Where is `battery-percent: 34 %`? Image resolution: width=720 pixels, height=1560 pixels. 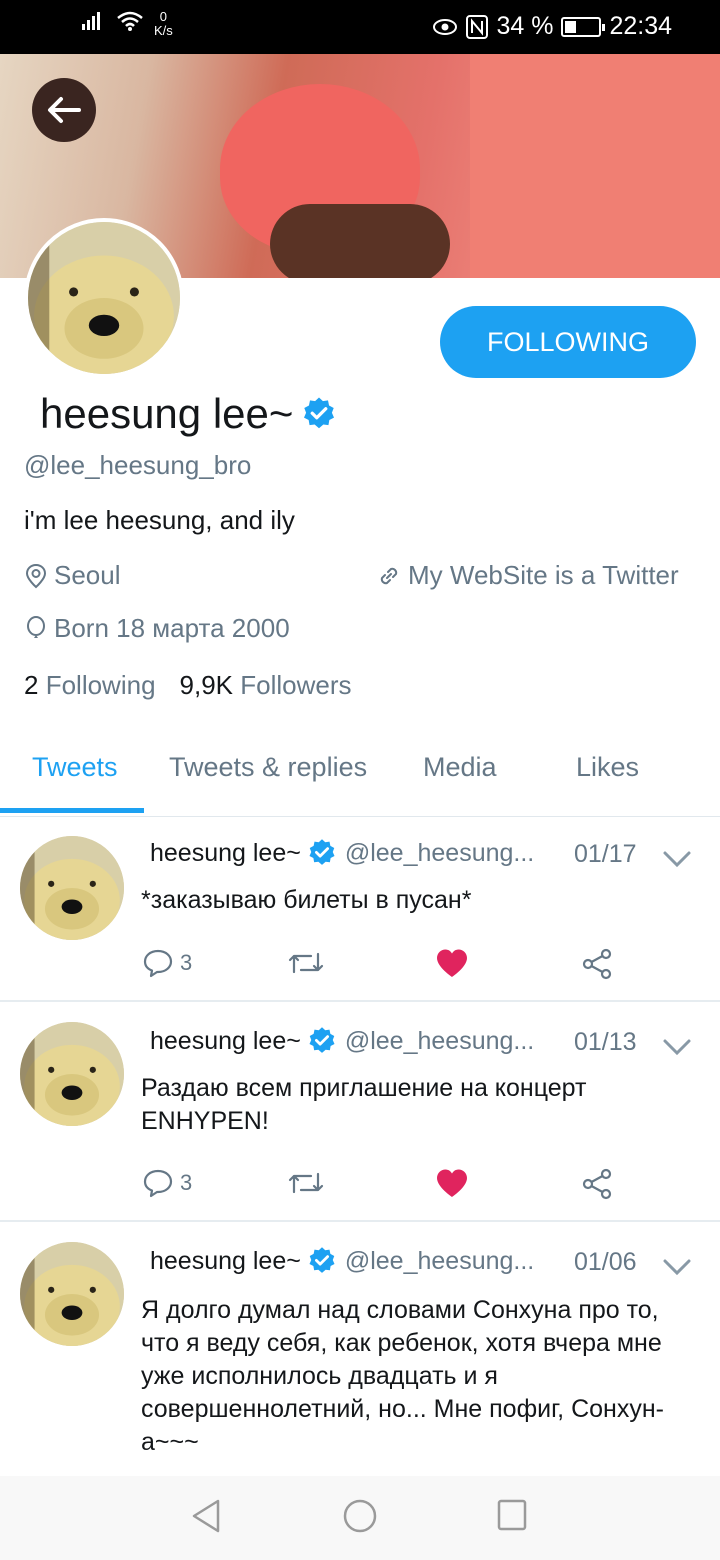
battery-percent: 34 % is located at coordinates (525, 26).